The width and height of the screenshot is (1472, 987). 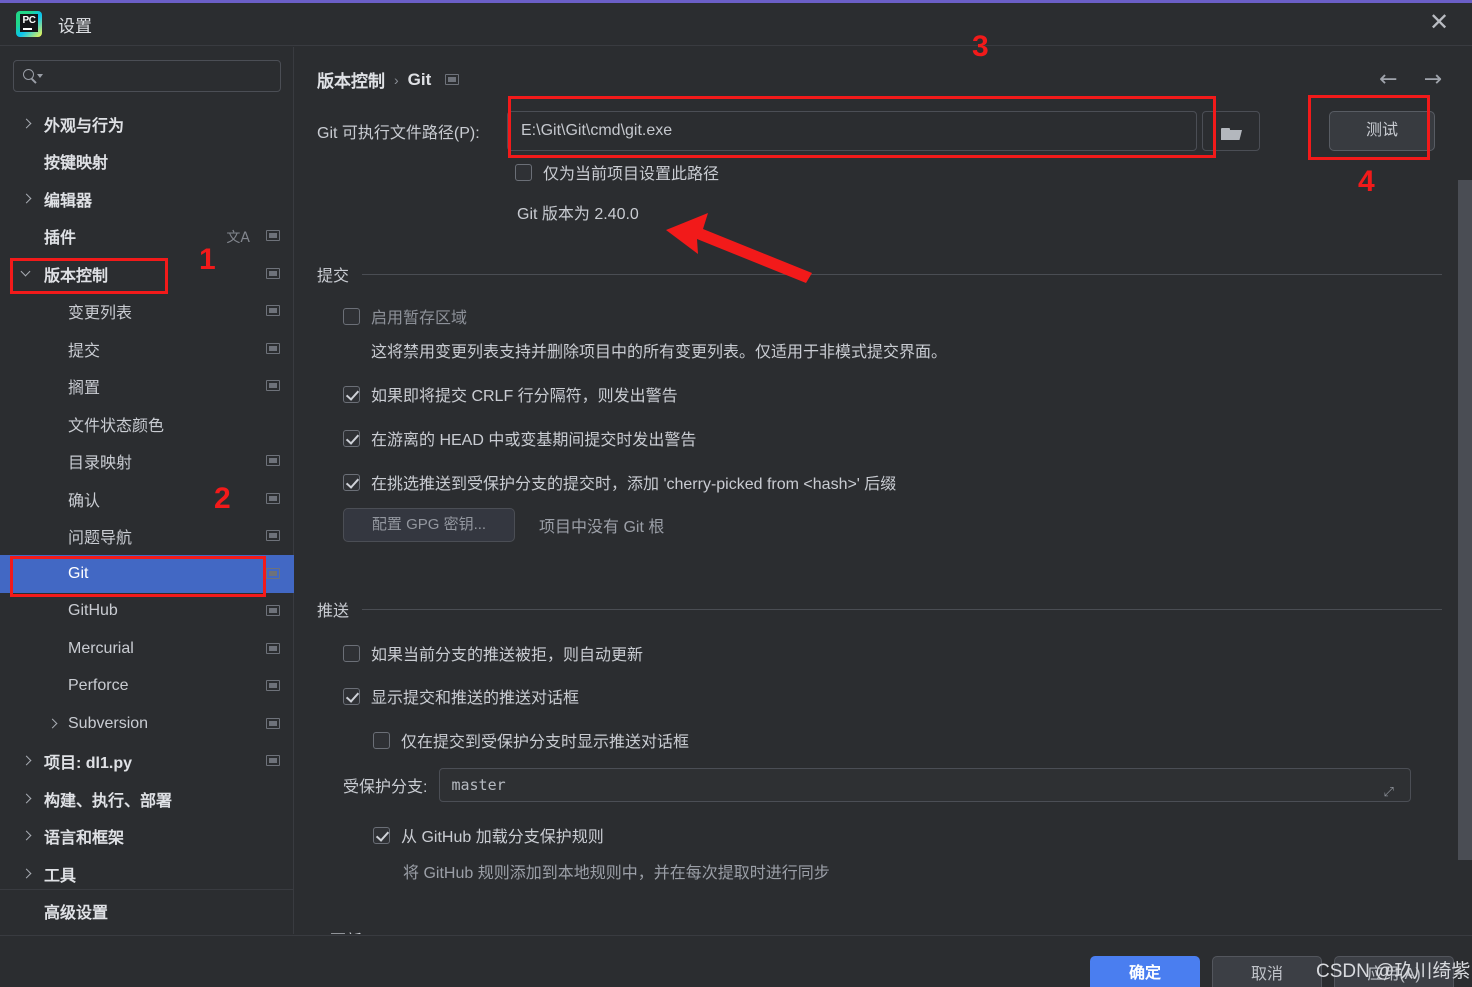 I want to click on gpg-note: 项目中没有 Git 根, so click(x=602, y=527).